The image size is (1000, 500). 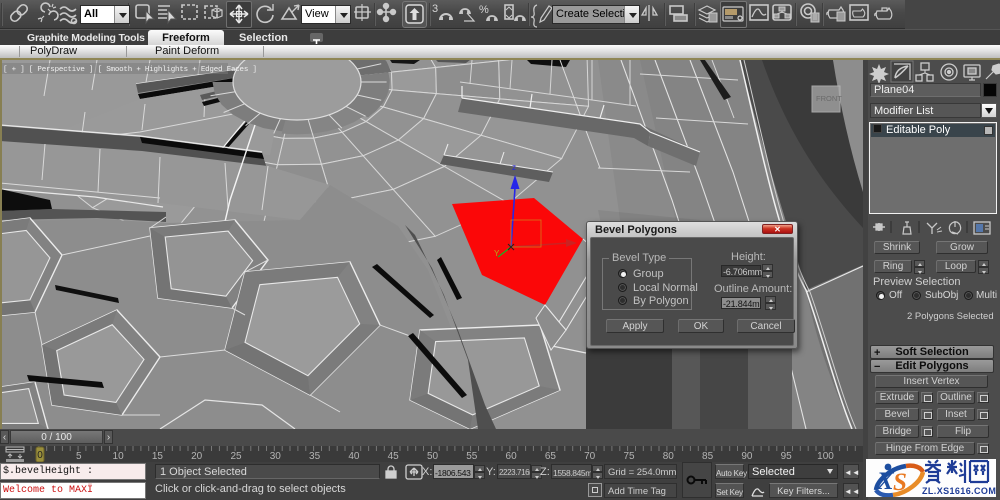 What do you see at coordinates (747, 456) in the screenshot?
I see `svg-text: 90` at bounding box center [747, 456].